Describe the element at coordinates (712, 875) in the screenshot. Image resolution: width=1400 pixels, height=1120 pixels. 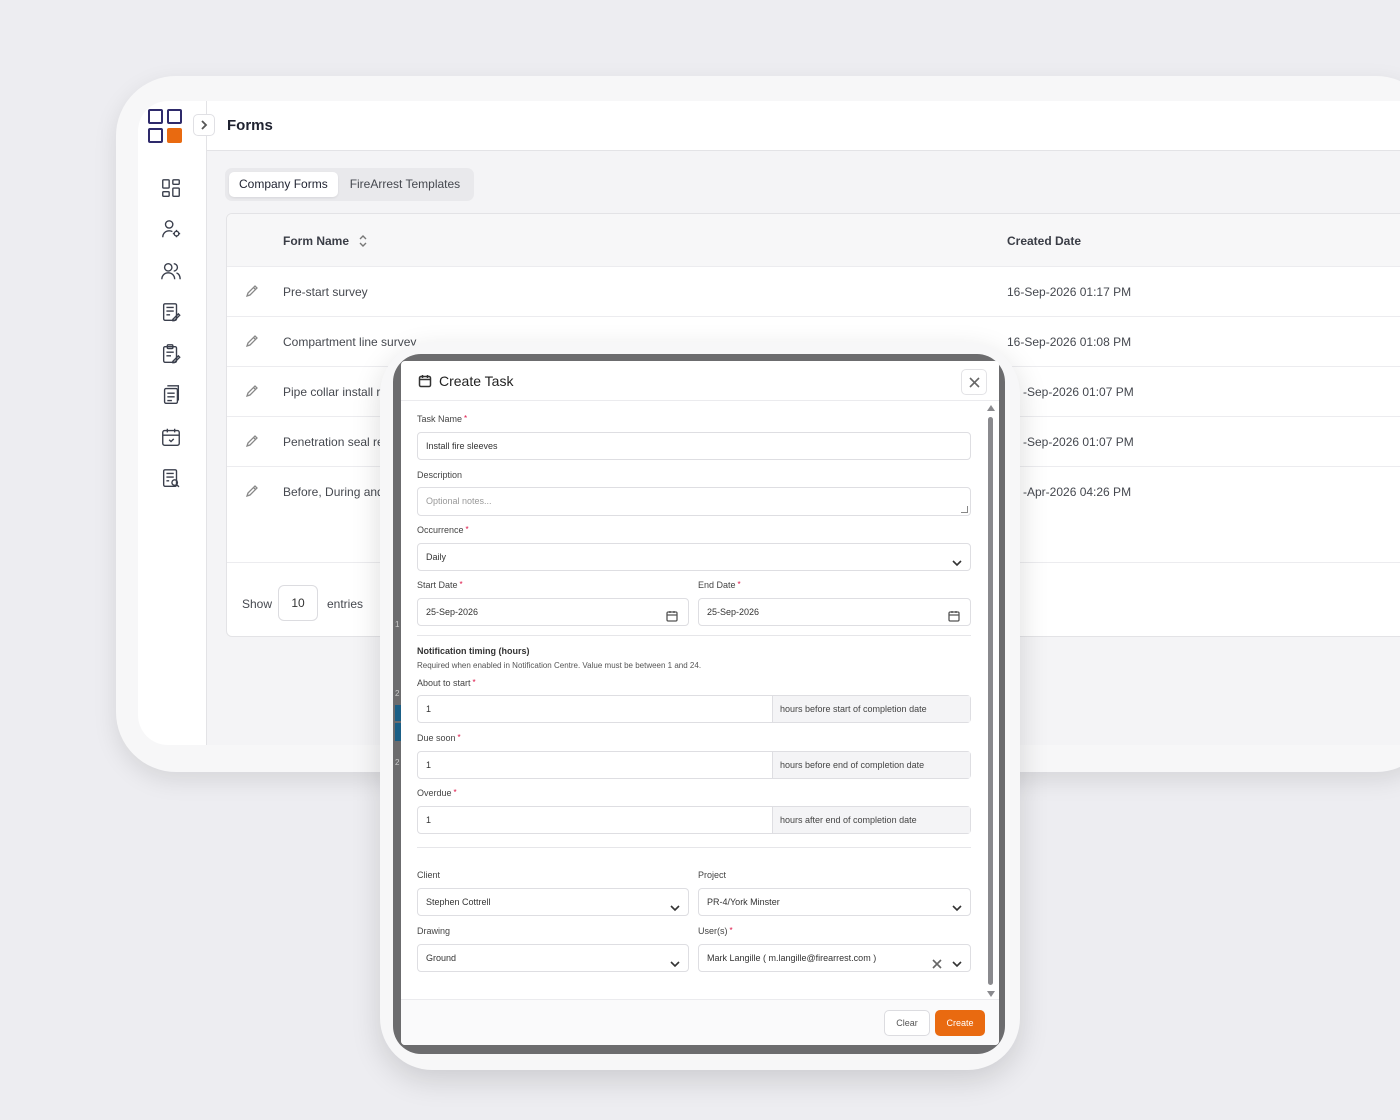
I see `project-label: Project` at that location.